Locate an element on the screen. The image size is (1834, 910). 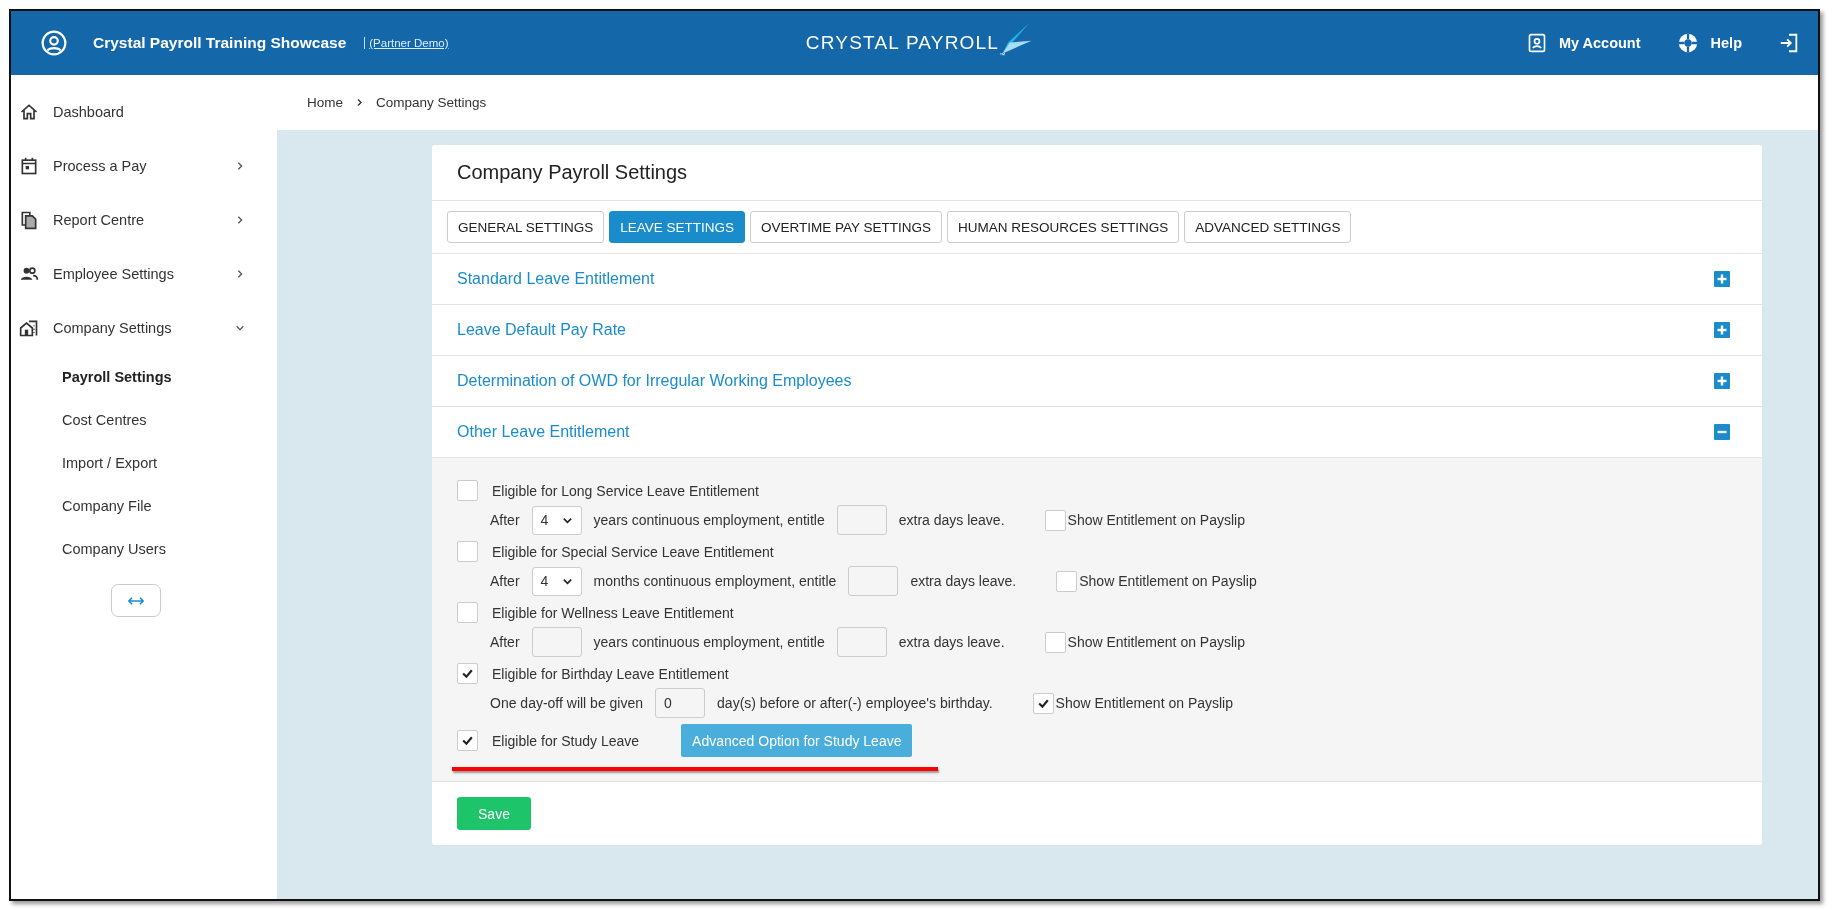
section-header-link: Determination of OWD for Irregular Working Employees is located at coordinates (1085, 381).